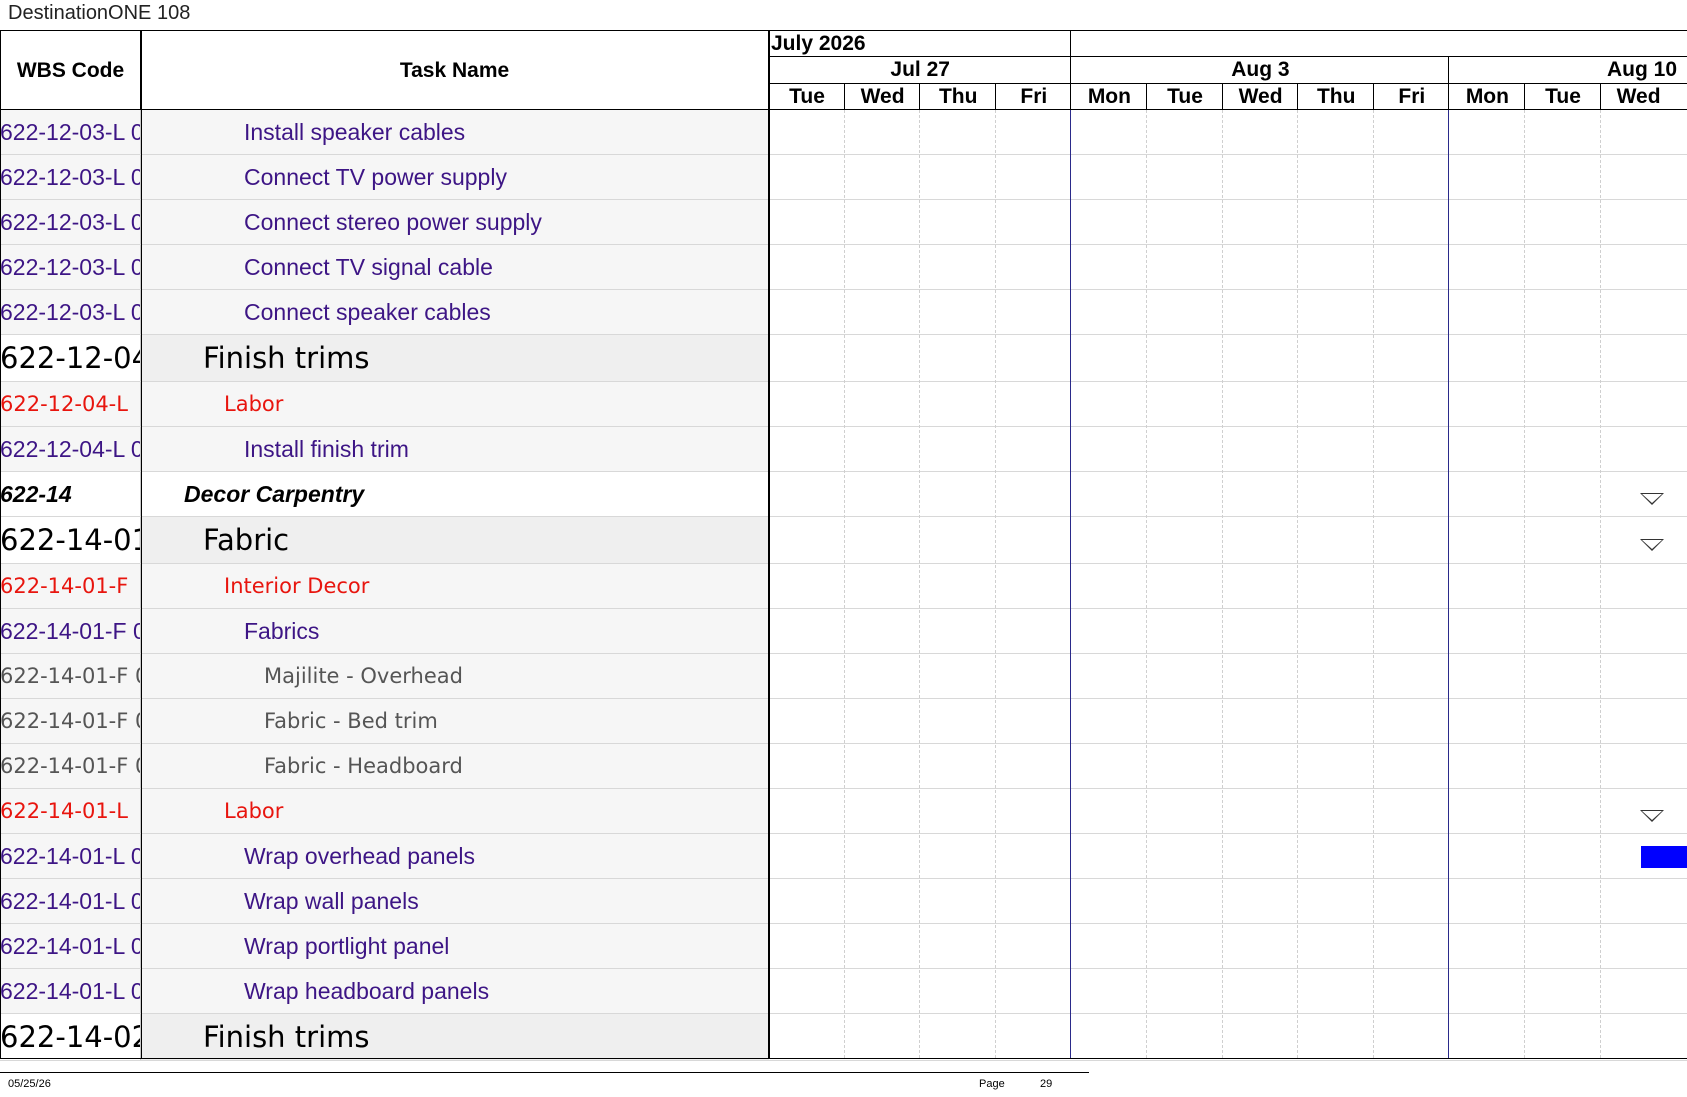 Image resolution: width=1687 pixels, height=1097 pixels. Describe the element at coordinates (455, 540) in the screenshot. I see `task-name-cell: Fabric` at that location.